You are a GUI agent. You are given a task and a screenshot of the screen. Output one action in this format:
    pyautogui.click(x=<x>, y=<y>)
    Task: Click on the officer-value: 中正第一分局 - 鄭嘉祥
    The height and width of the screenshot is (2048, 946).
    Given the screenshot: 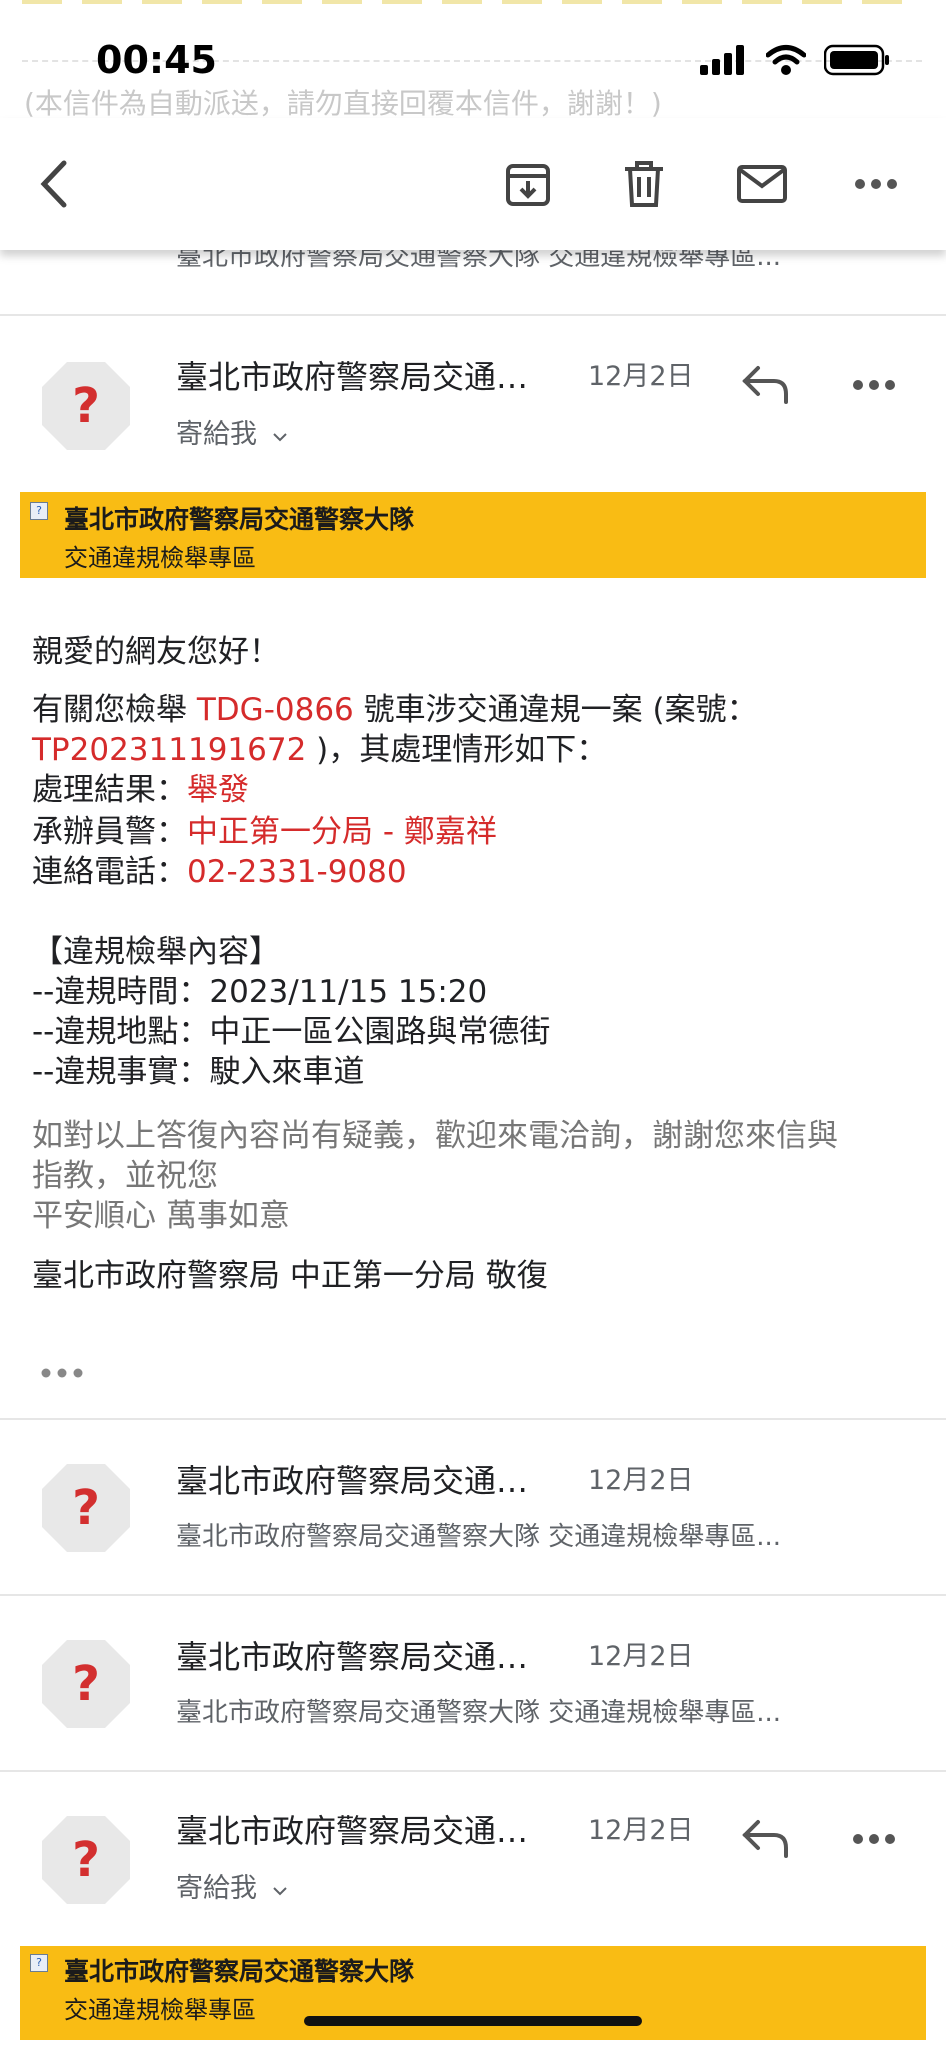 What is the action you would take?
    pyautogui.click(x=342, y=832)
    